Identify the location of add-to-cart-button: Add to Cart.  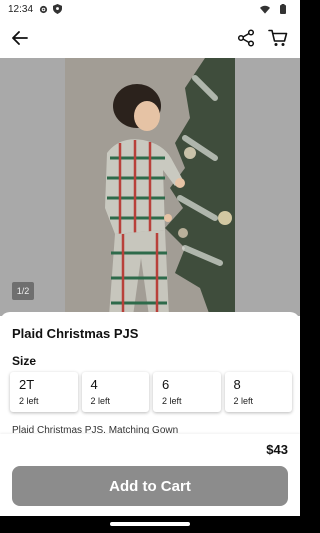
(150, 486).